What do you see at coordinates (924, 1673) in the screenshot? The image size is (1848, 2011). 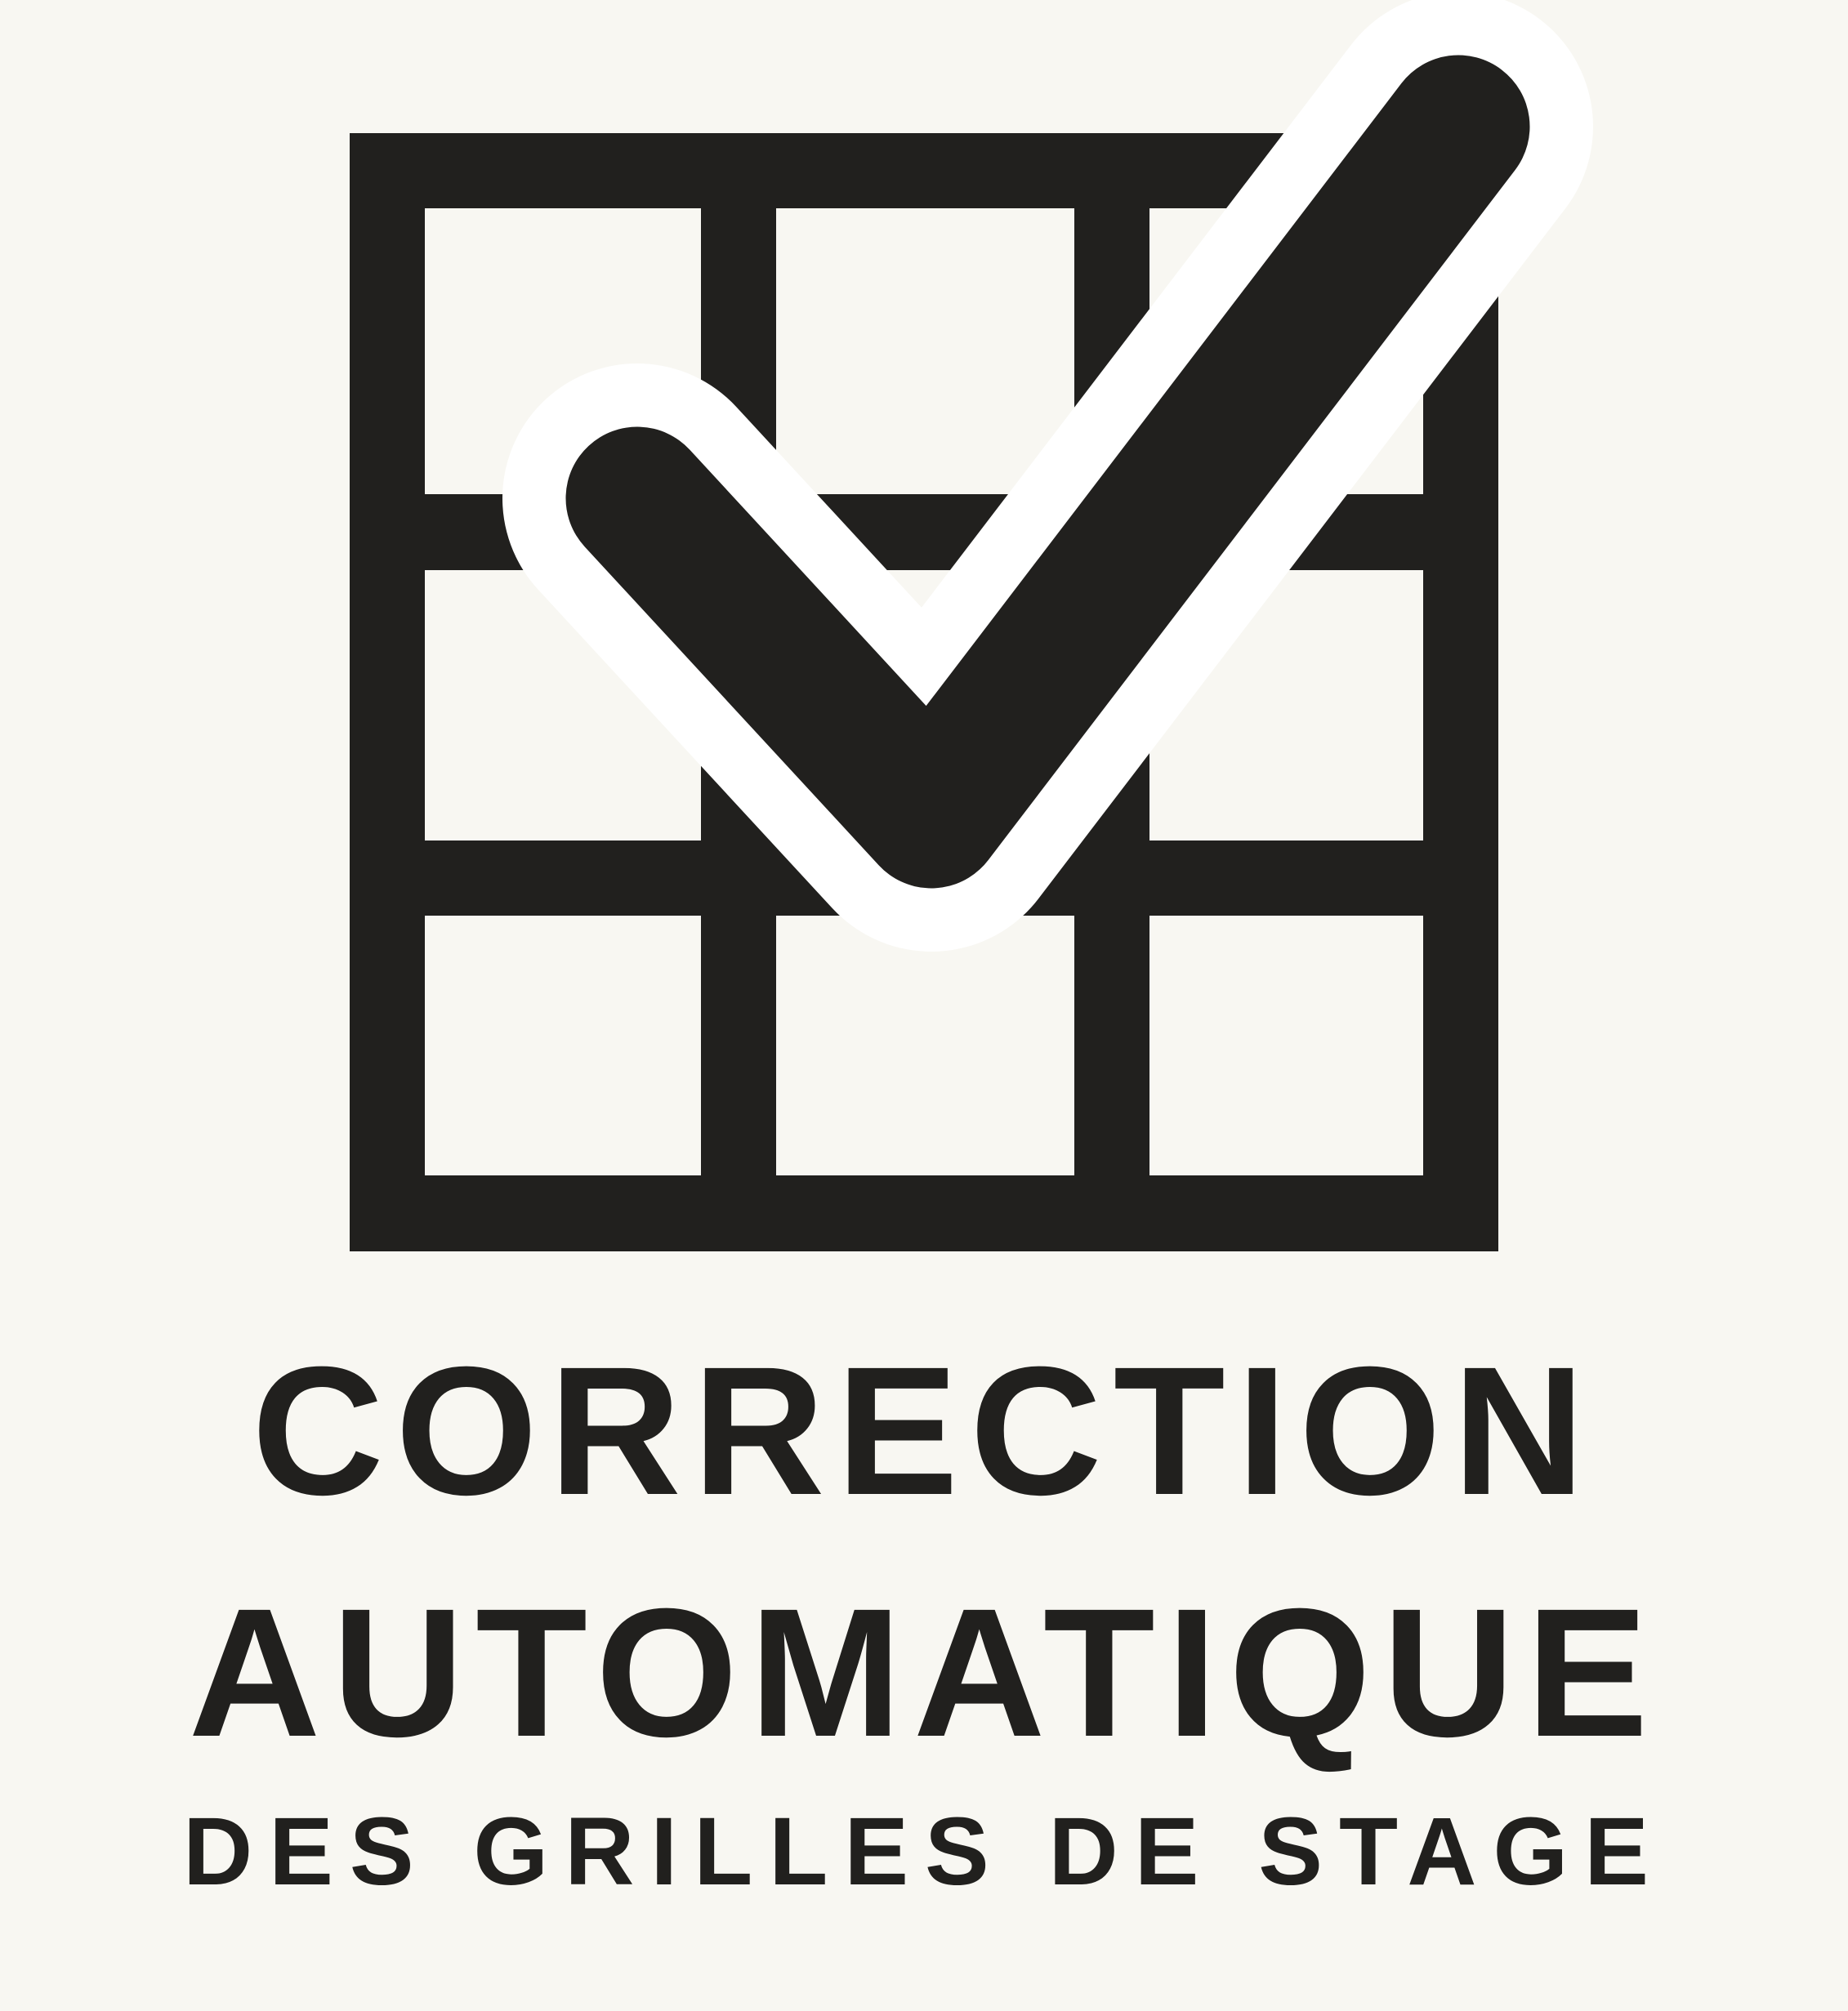 I see `title-line-automatique: AUTOMATIQUE` at bounding box center [924, 1673].